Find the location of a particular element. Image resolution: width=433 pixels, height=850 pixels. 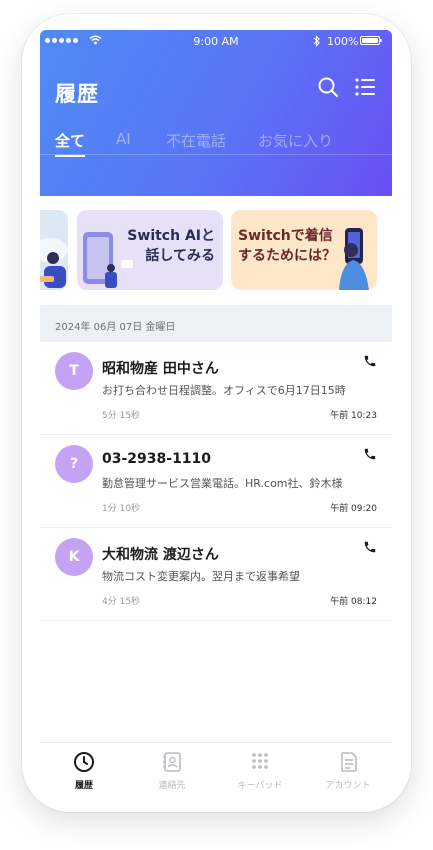

call-duration: 4分 15秒 is located at coordinates (121, 602).